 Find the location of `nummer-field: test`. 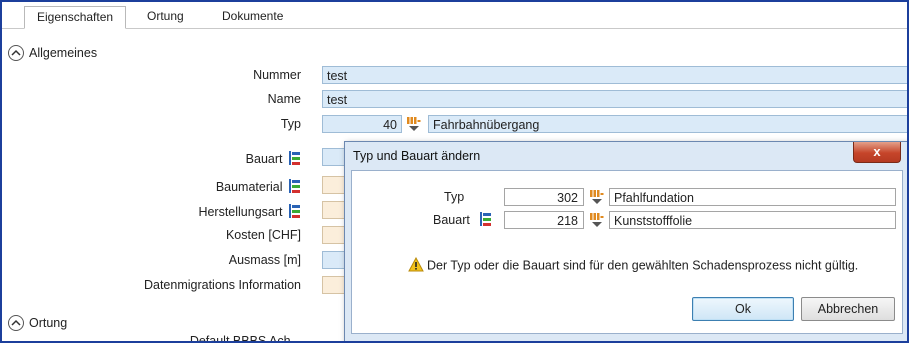

nummer-field: test is located at coordinates (614, 75).